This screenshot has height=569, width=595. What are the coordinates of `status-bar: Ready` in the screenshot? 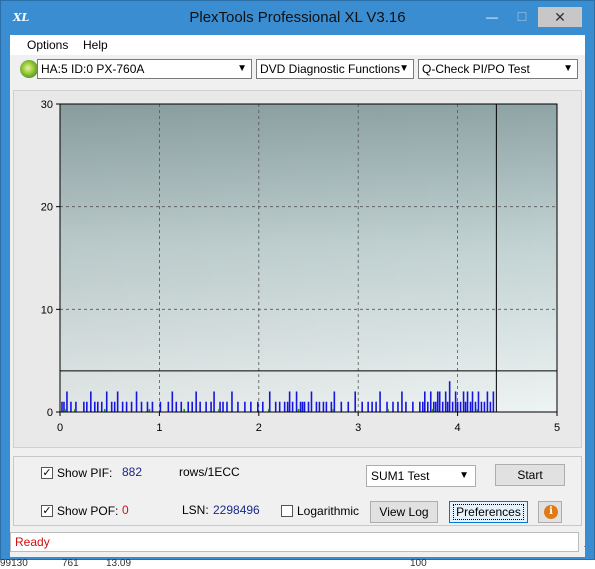 It's located at (294, 542).